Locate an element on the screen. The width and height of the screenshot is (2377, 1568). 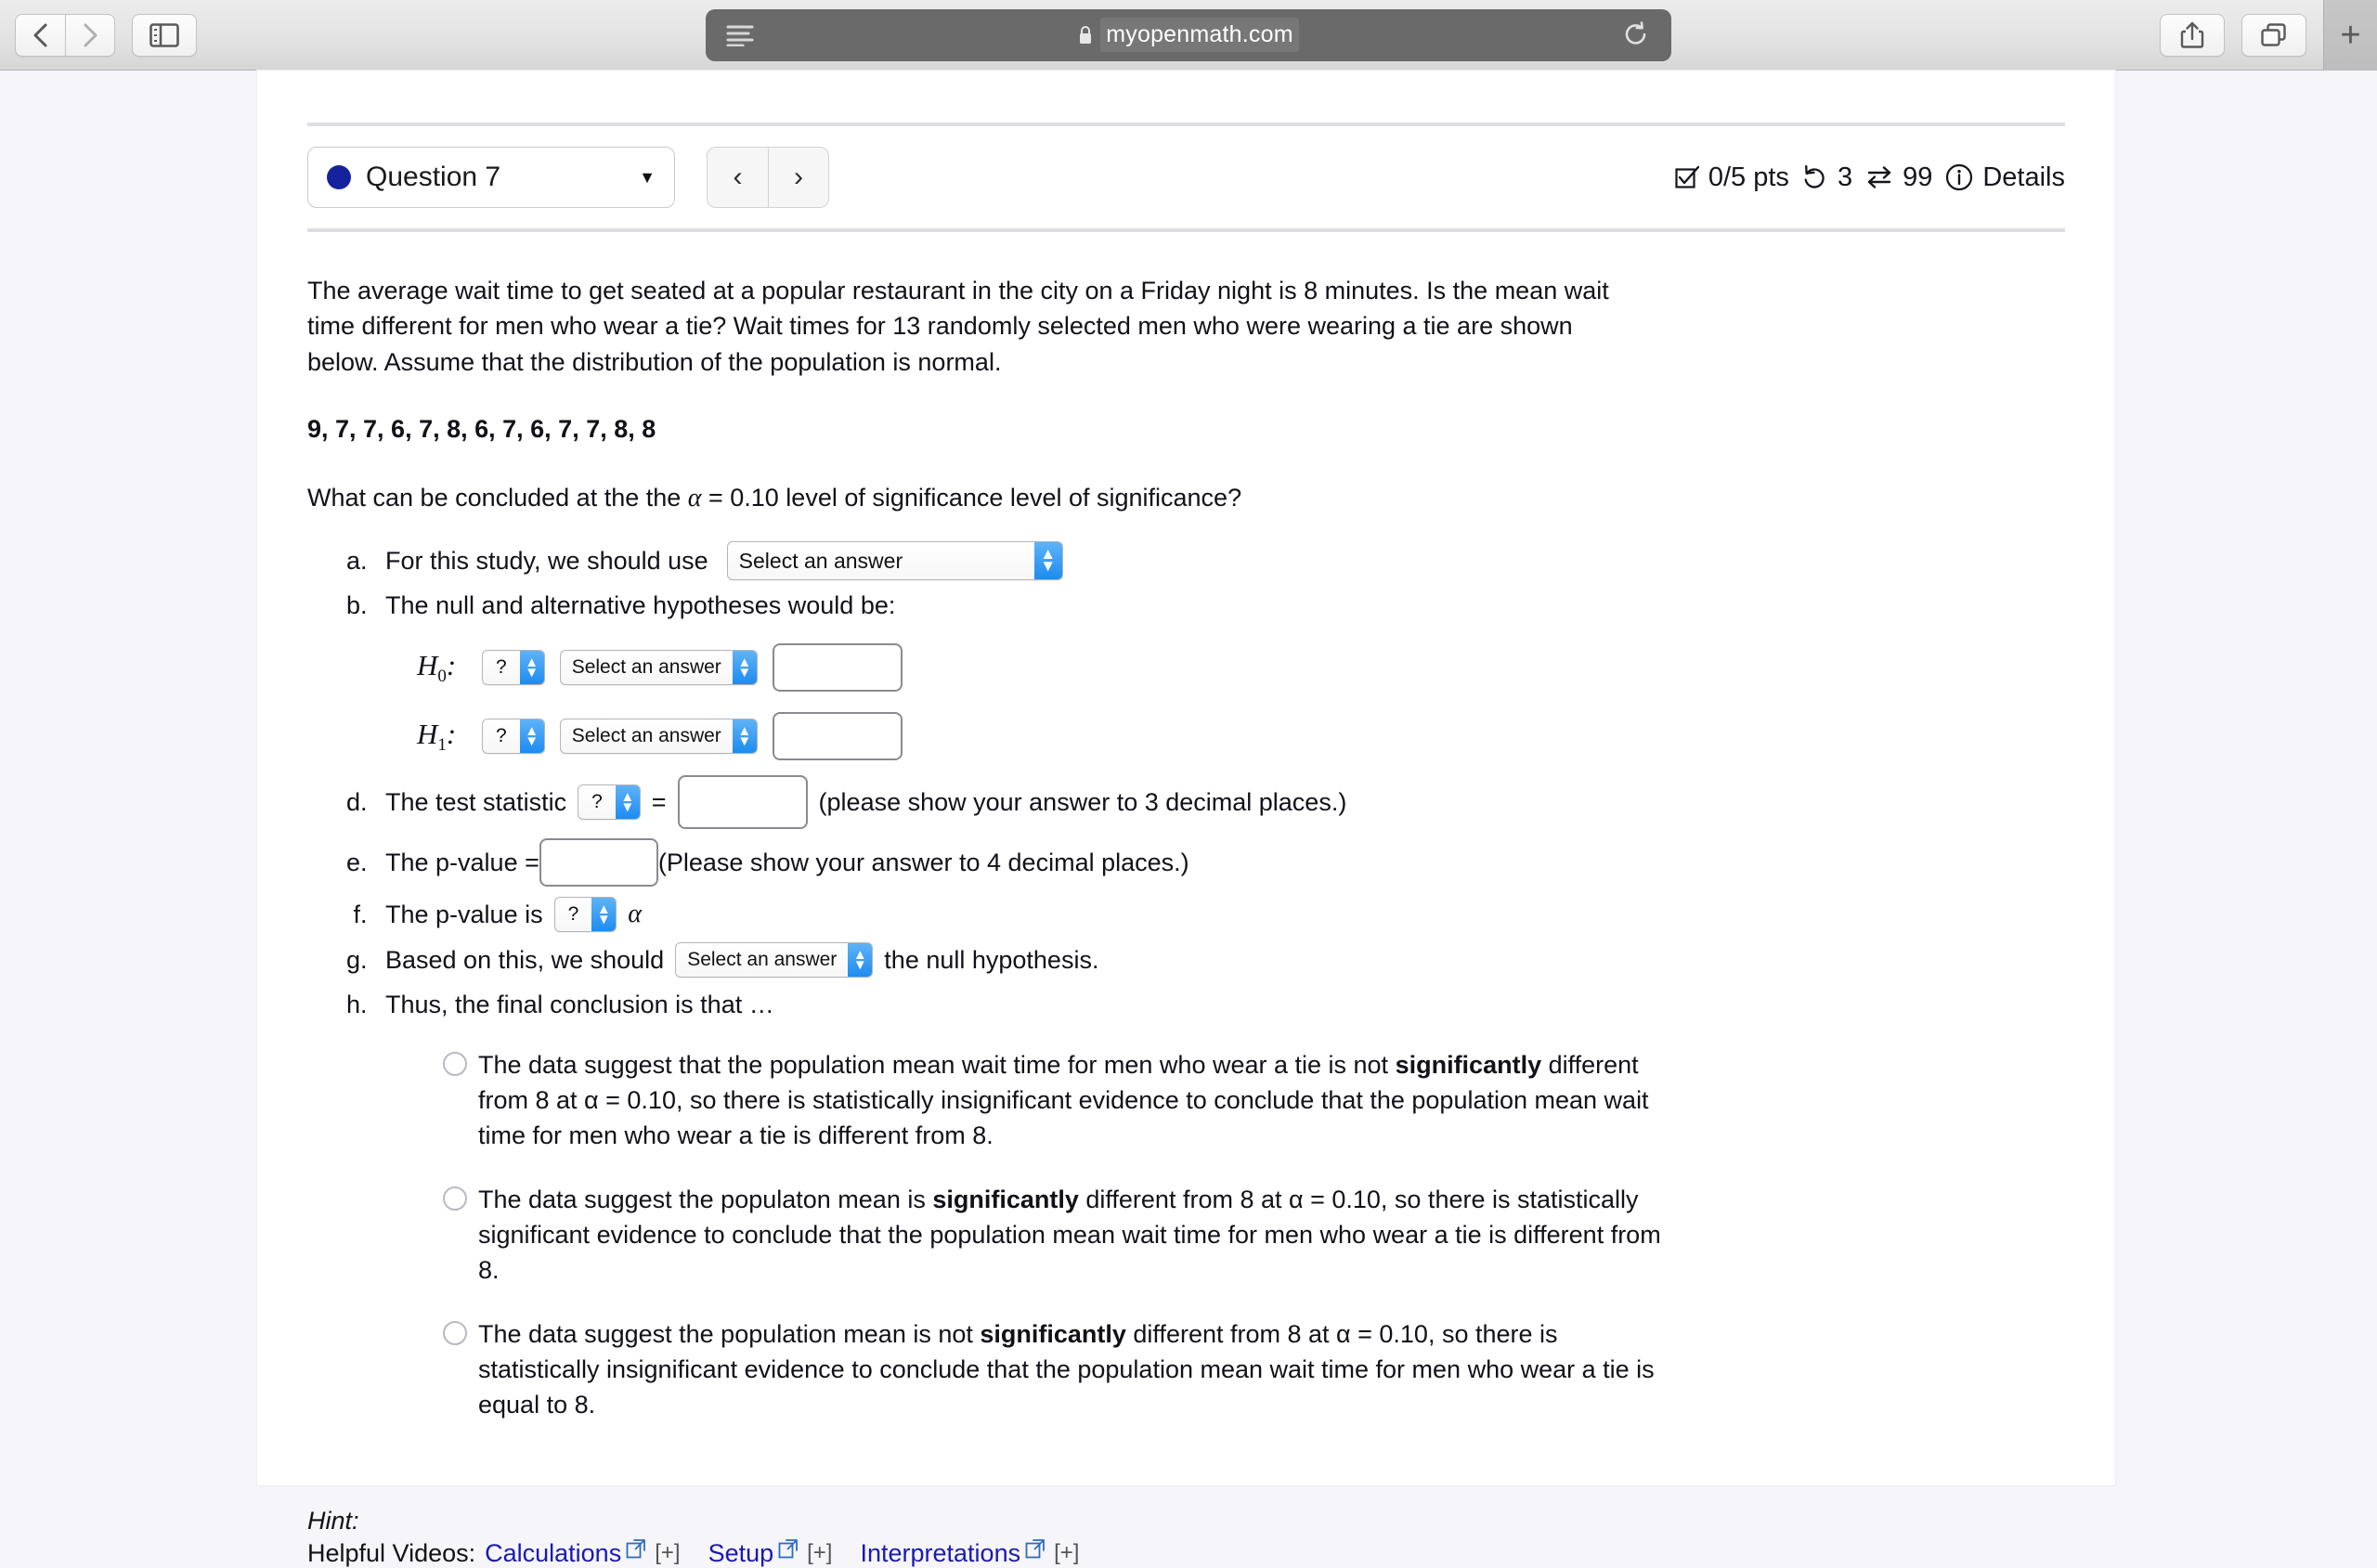
significance-text-pre: What can be concluded at the the is located at coordinates (497, 498).